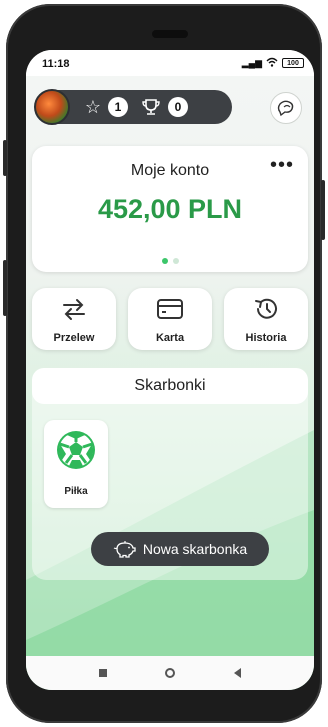  Describe the element at coordinates (56, 64) in the screenshot. I see `clock: 11:18` at that location.